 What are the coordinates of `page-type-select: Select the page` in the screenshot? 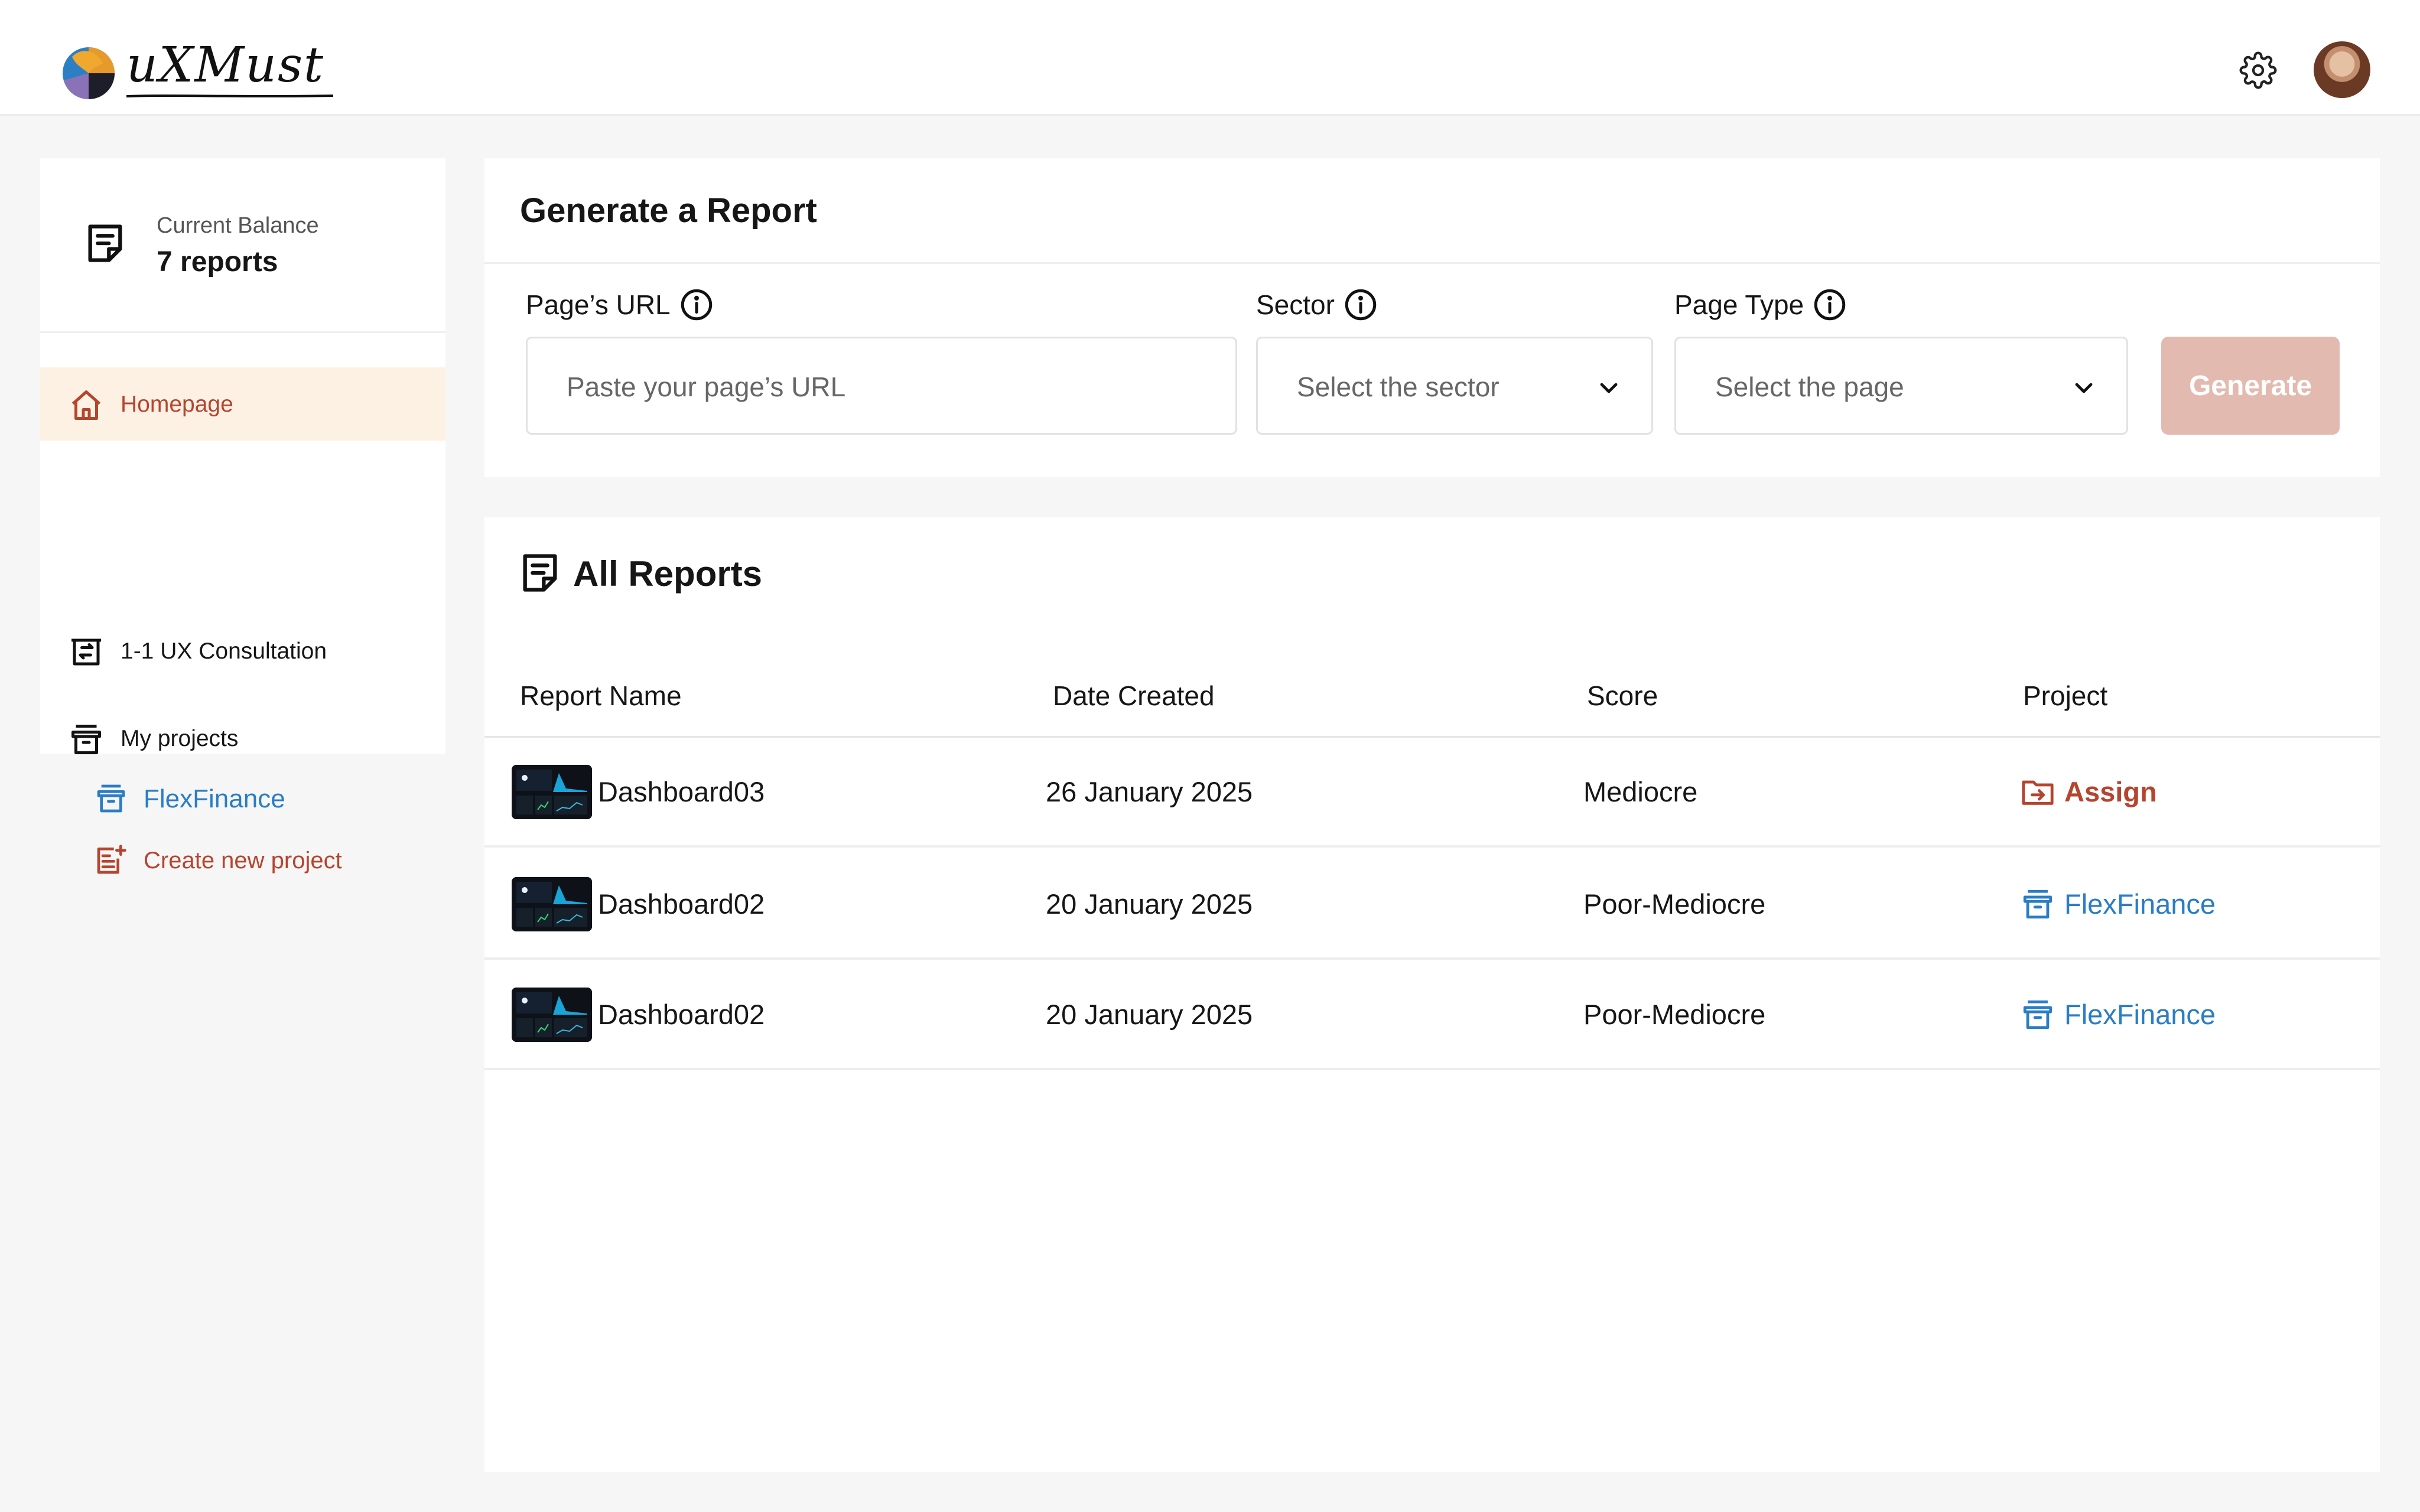 It's located at (1901, 386).